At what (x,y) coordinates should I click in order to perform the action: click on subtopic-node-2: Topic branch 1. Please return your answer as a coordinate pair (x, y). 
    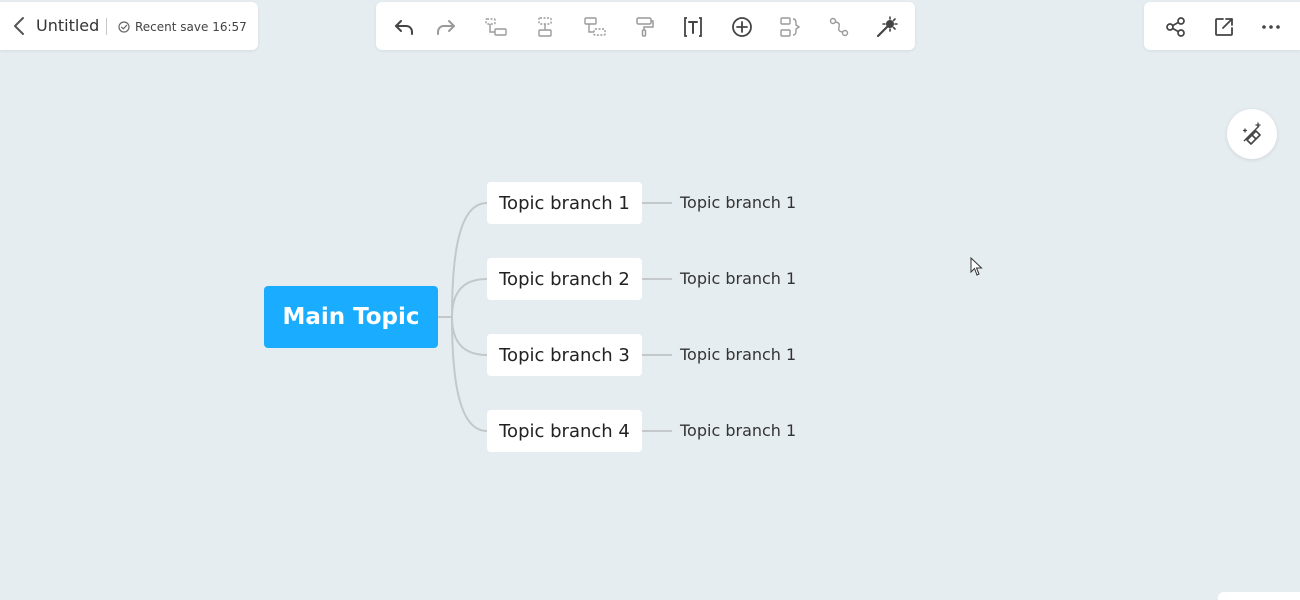
    Looking at the image, I should click on (738, 279).